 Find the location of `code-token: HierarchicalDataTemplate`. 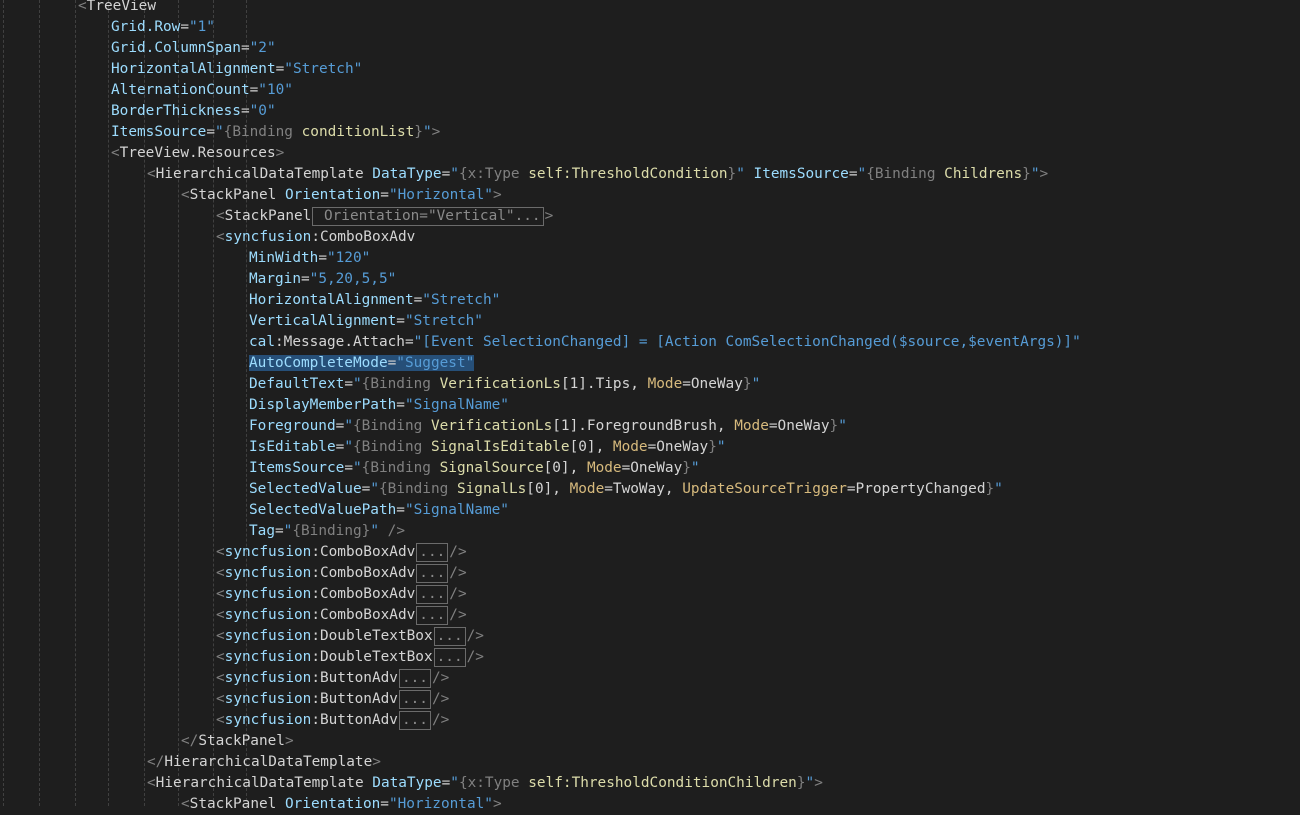

code-token: HierarchicalDataTemplate is located at coordinates (264, 783).